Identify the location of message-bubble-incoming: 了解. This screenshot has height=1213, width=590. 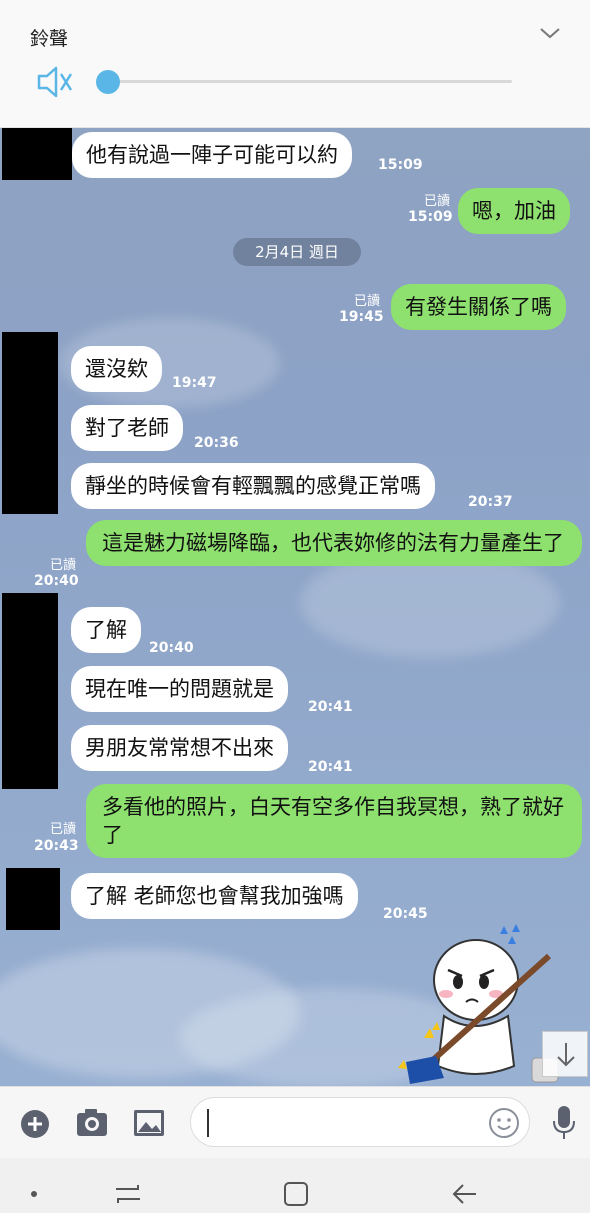
(106, 630).